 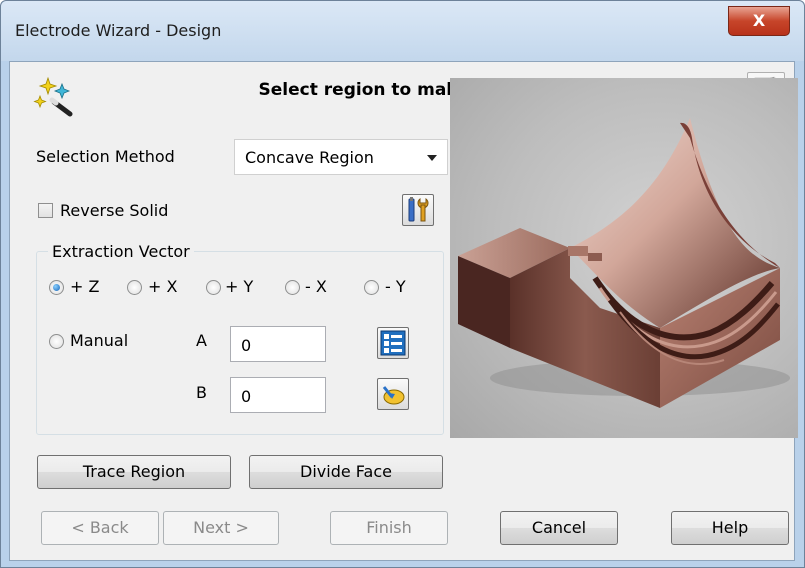 I want to click on radio-minus-x-label: - X, so click(x=316, y=286).